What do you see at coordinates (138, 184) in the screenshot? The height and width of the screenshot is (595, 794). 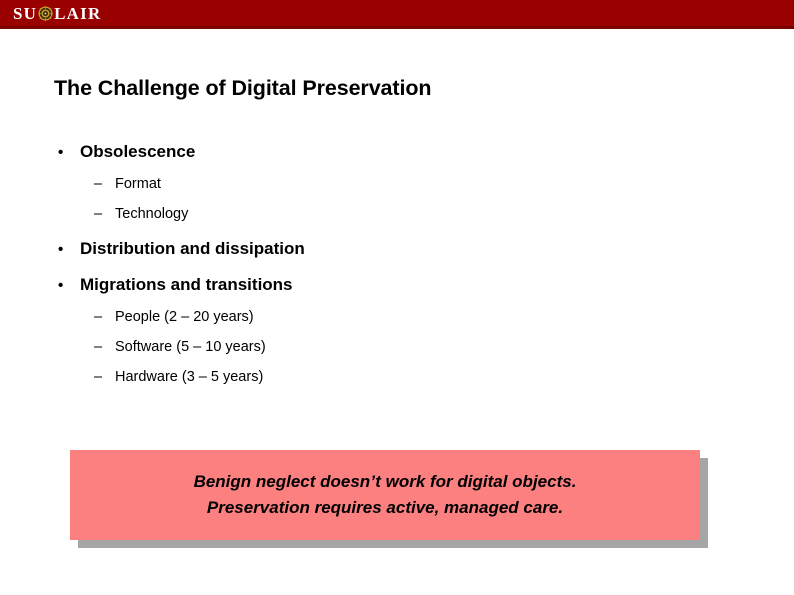 I see `sub-bullet-label: Format` at bounding box center [138, 184].